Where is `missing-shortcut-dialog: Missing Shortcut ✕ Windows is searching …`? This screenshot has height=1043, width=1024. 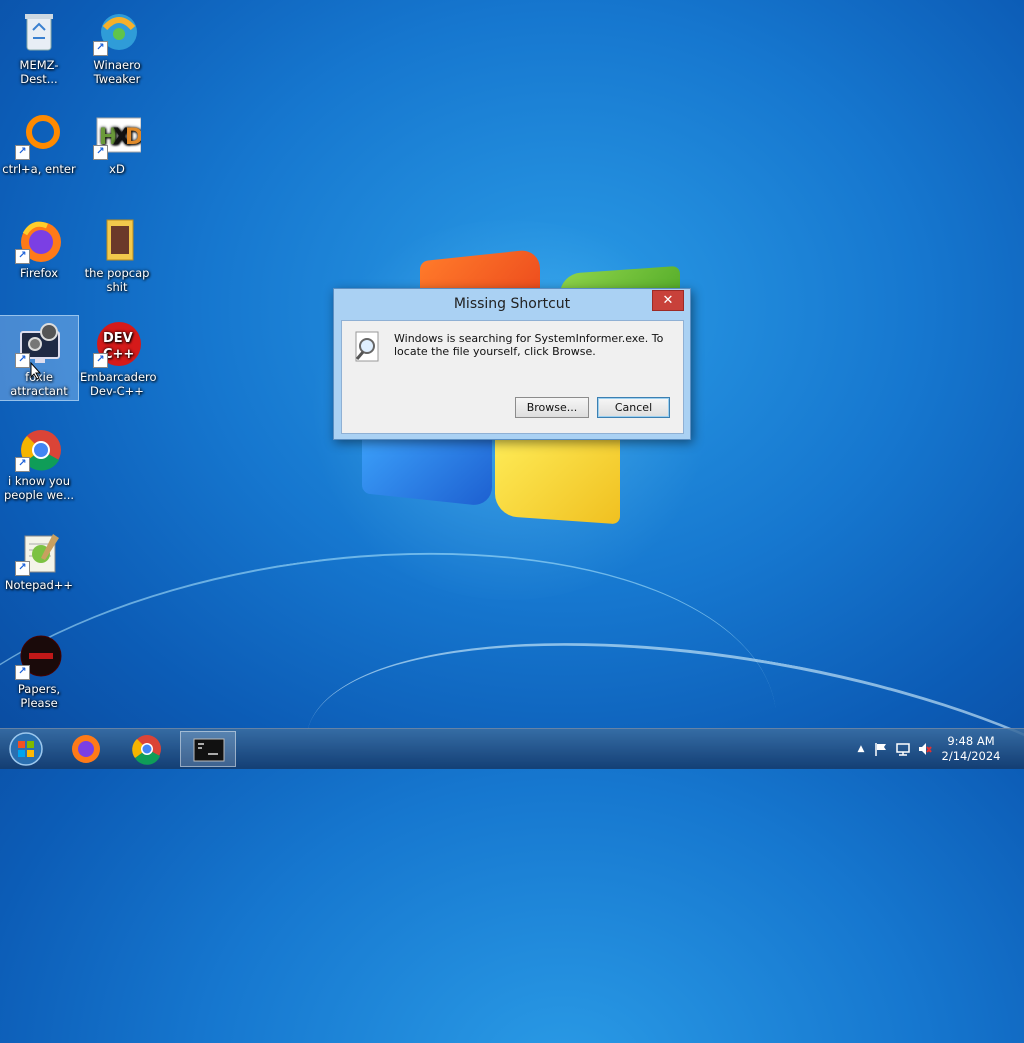
missing-shortcut-dialog: Missing Shortcut ✕ Windows is searching … is located at coordinates (512, 364).